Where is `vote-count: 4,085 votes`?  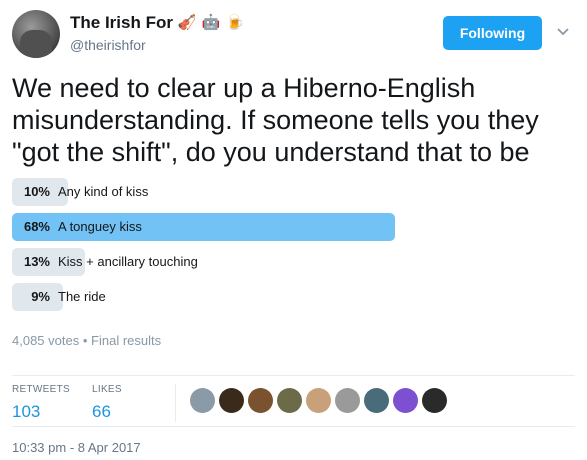
vote-count: 4,085 votes is located at coordinates (46, 340).